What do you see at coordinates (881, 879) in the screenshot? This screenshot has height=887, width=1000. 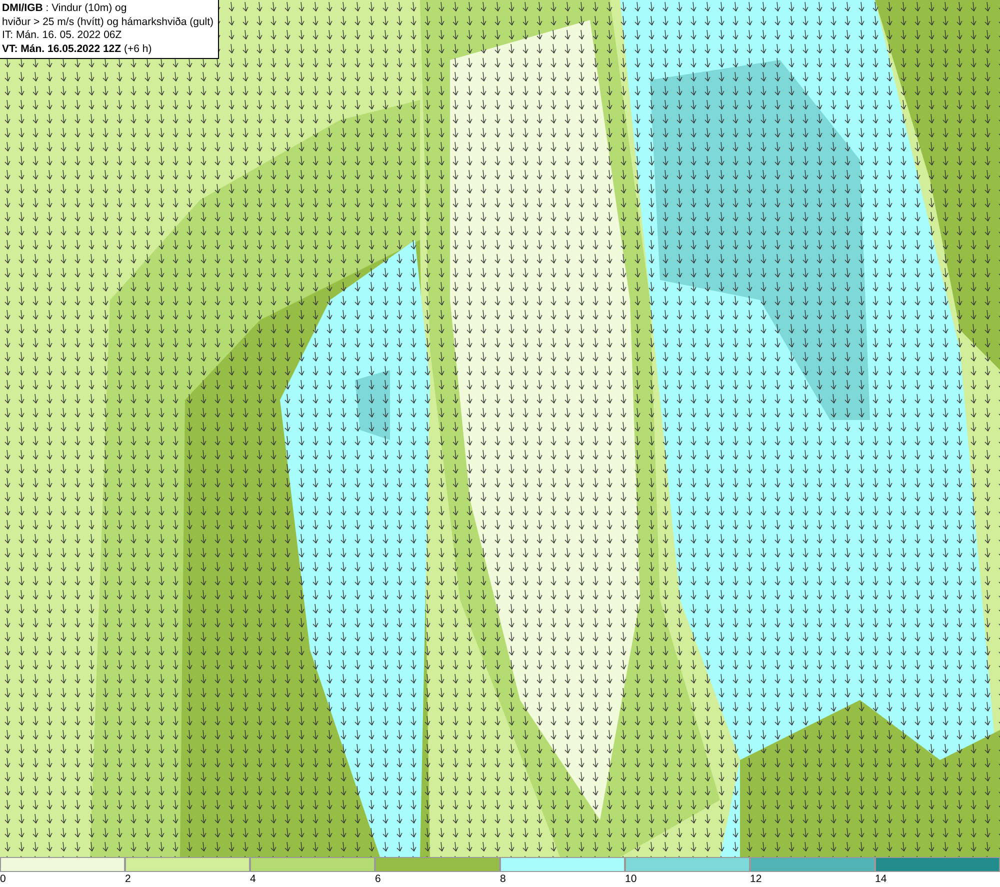 I see `legend-label: 14` at bounding box center [881, 879].